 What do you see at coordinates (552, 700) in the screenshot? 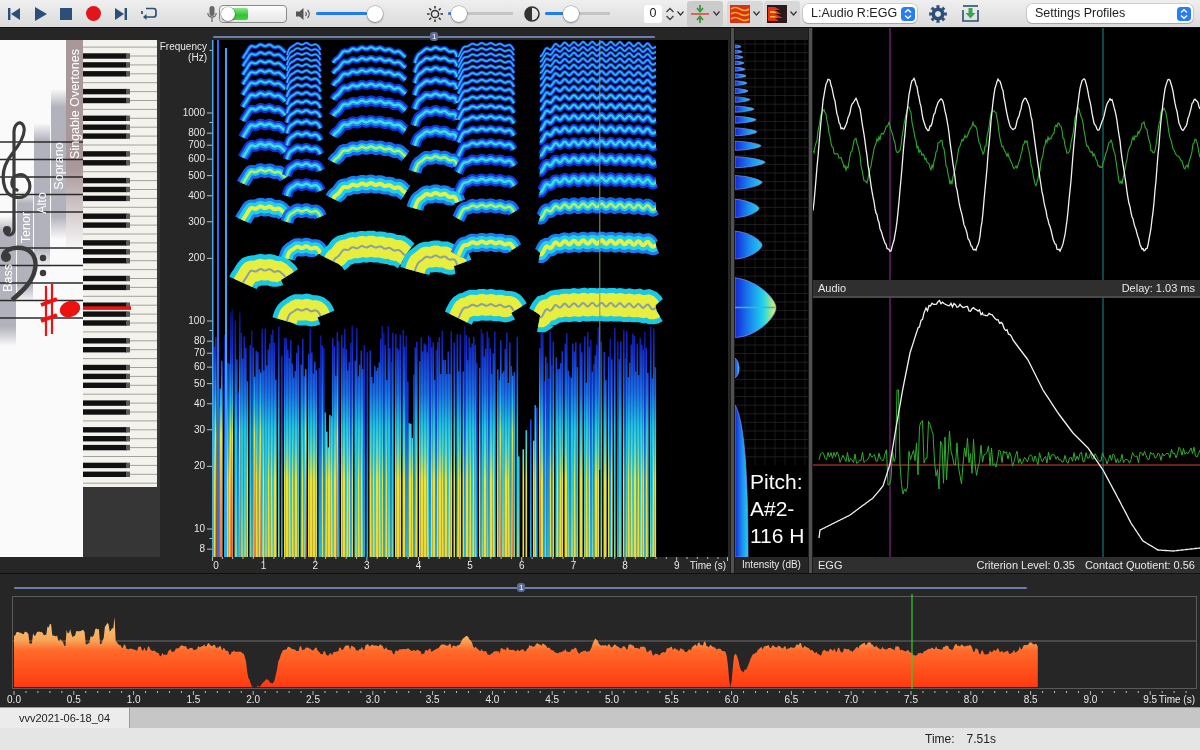
I see `tick-label: 4.5` at bounding box center [552, 700].